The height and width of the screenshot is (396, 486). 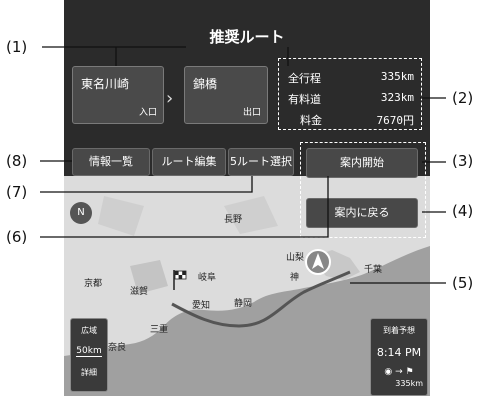 I want to click on callout-5: (5), so click(x=463, y=283).